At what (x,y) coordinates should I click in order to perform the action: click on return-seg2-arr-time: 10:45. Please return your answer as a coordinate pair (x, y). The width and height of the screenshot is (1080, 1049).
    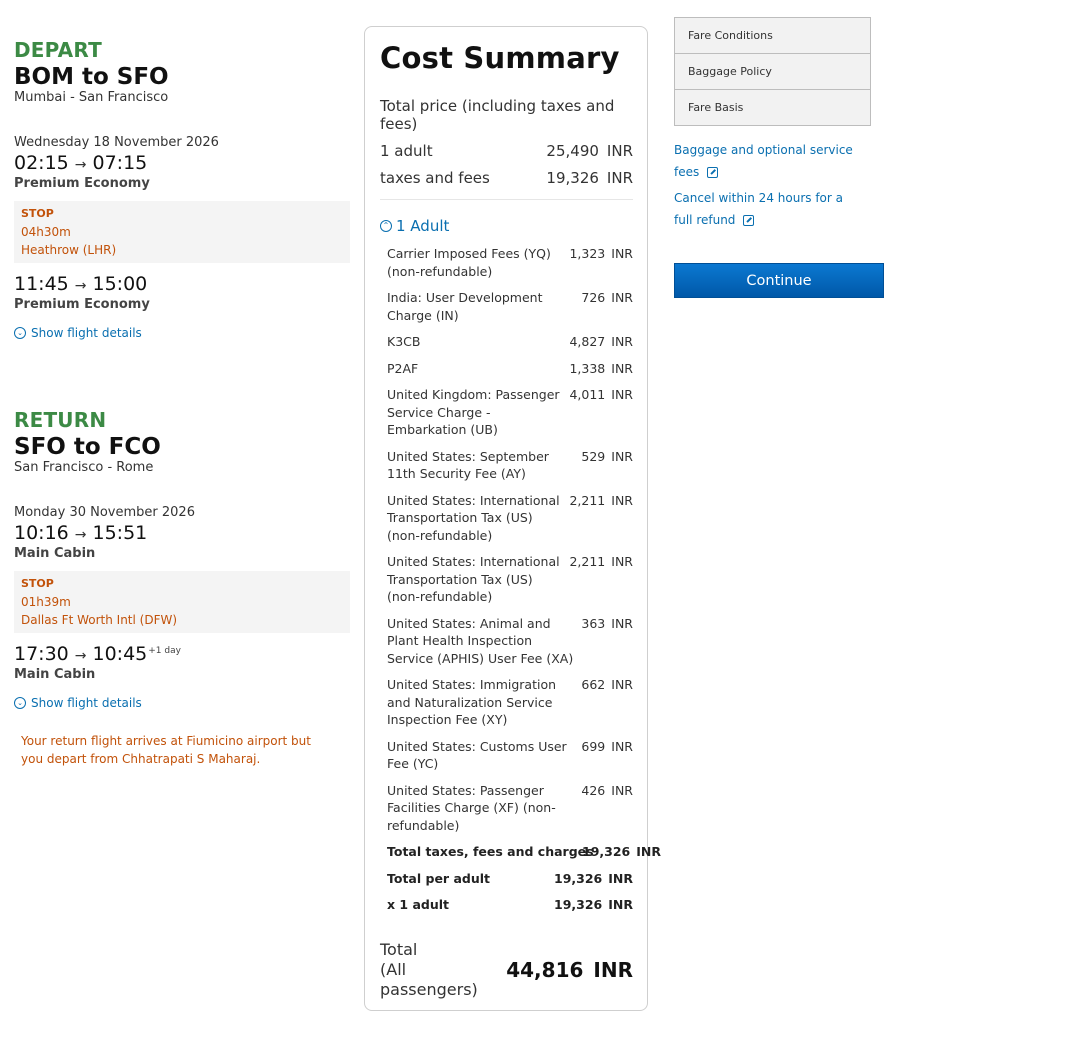
    Looking at the image, I should click on (120, 654).